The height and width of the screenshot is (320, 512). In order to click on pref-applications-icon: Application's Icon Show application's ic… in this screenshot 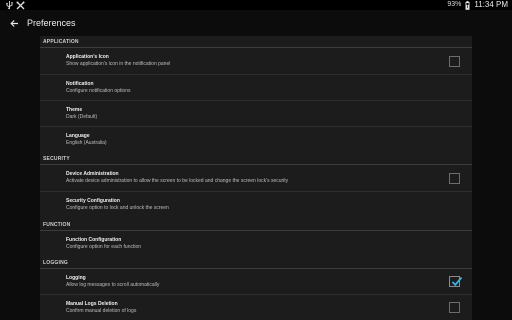, I will do `click(256, 61)`.